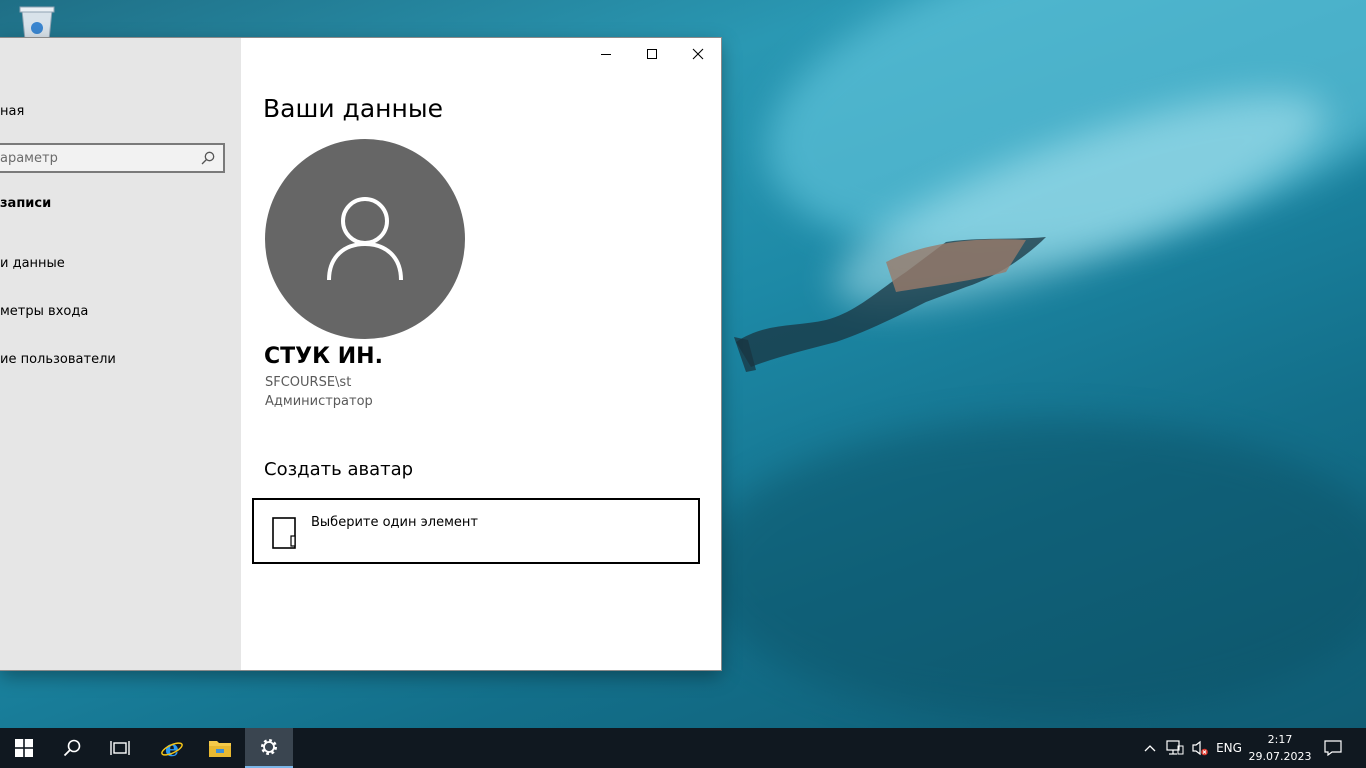 Image resolution: width=1366 pixels, height=768 pixels. Describe the element at coordinates (319, 401) in the screenshot. I see `user-role: Администратор` at that location.